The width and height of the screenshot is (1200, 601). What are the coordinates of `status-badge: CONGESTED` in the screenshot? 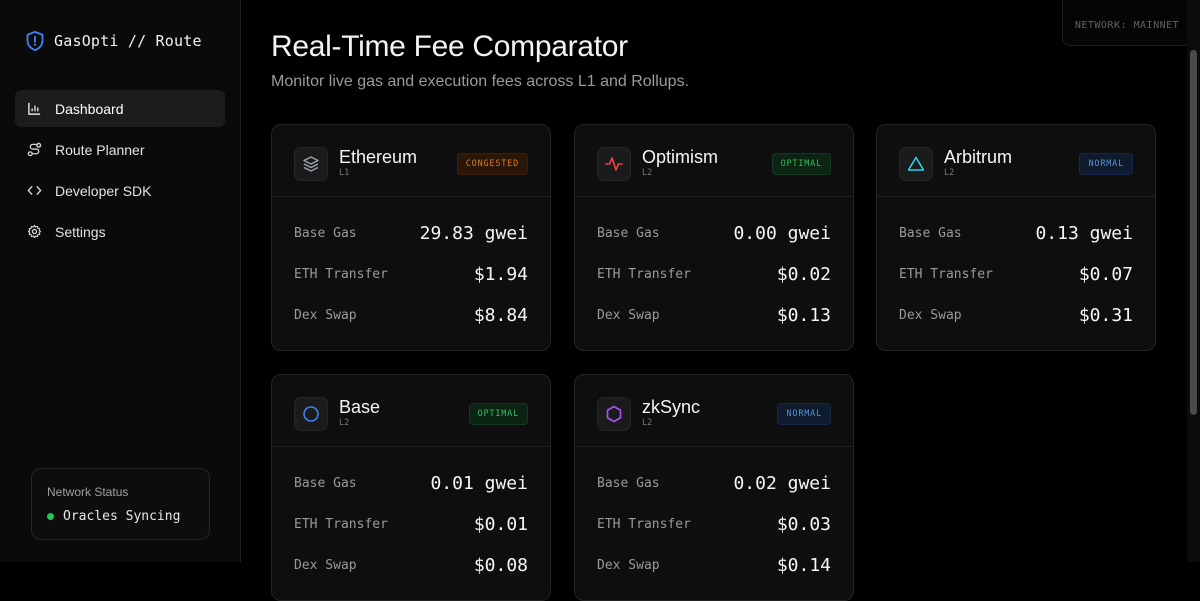 It's located at (492, 164).